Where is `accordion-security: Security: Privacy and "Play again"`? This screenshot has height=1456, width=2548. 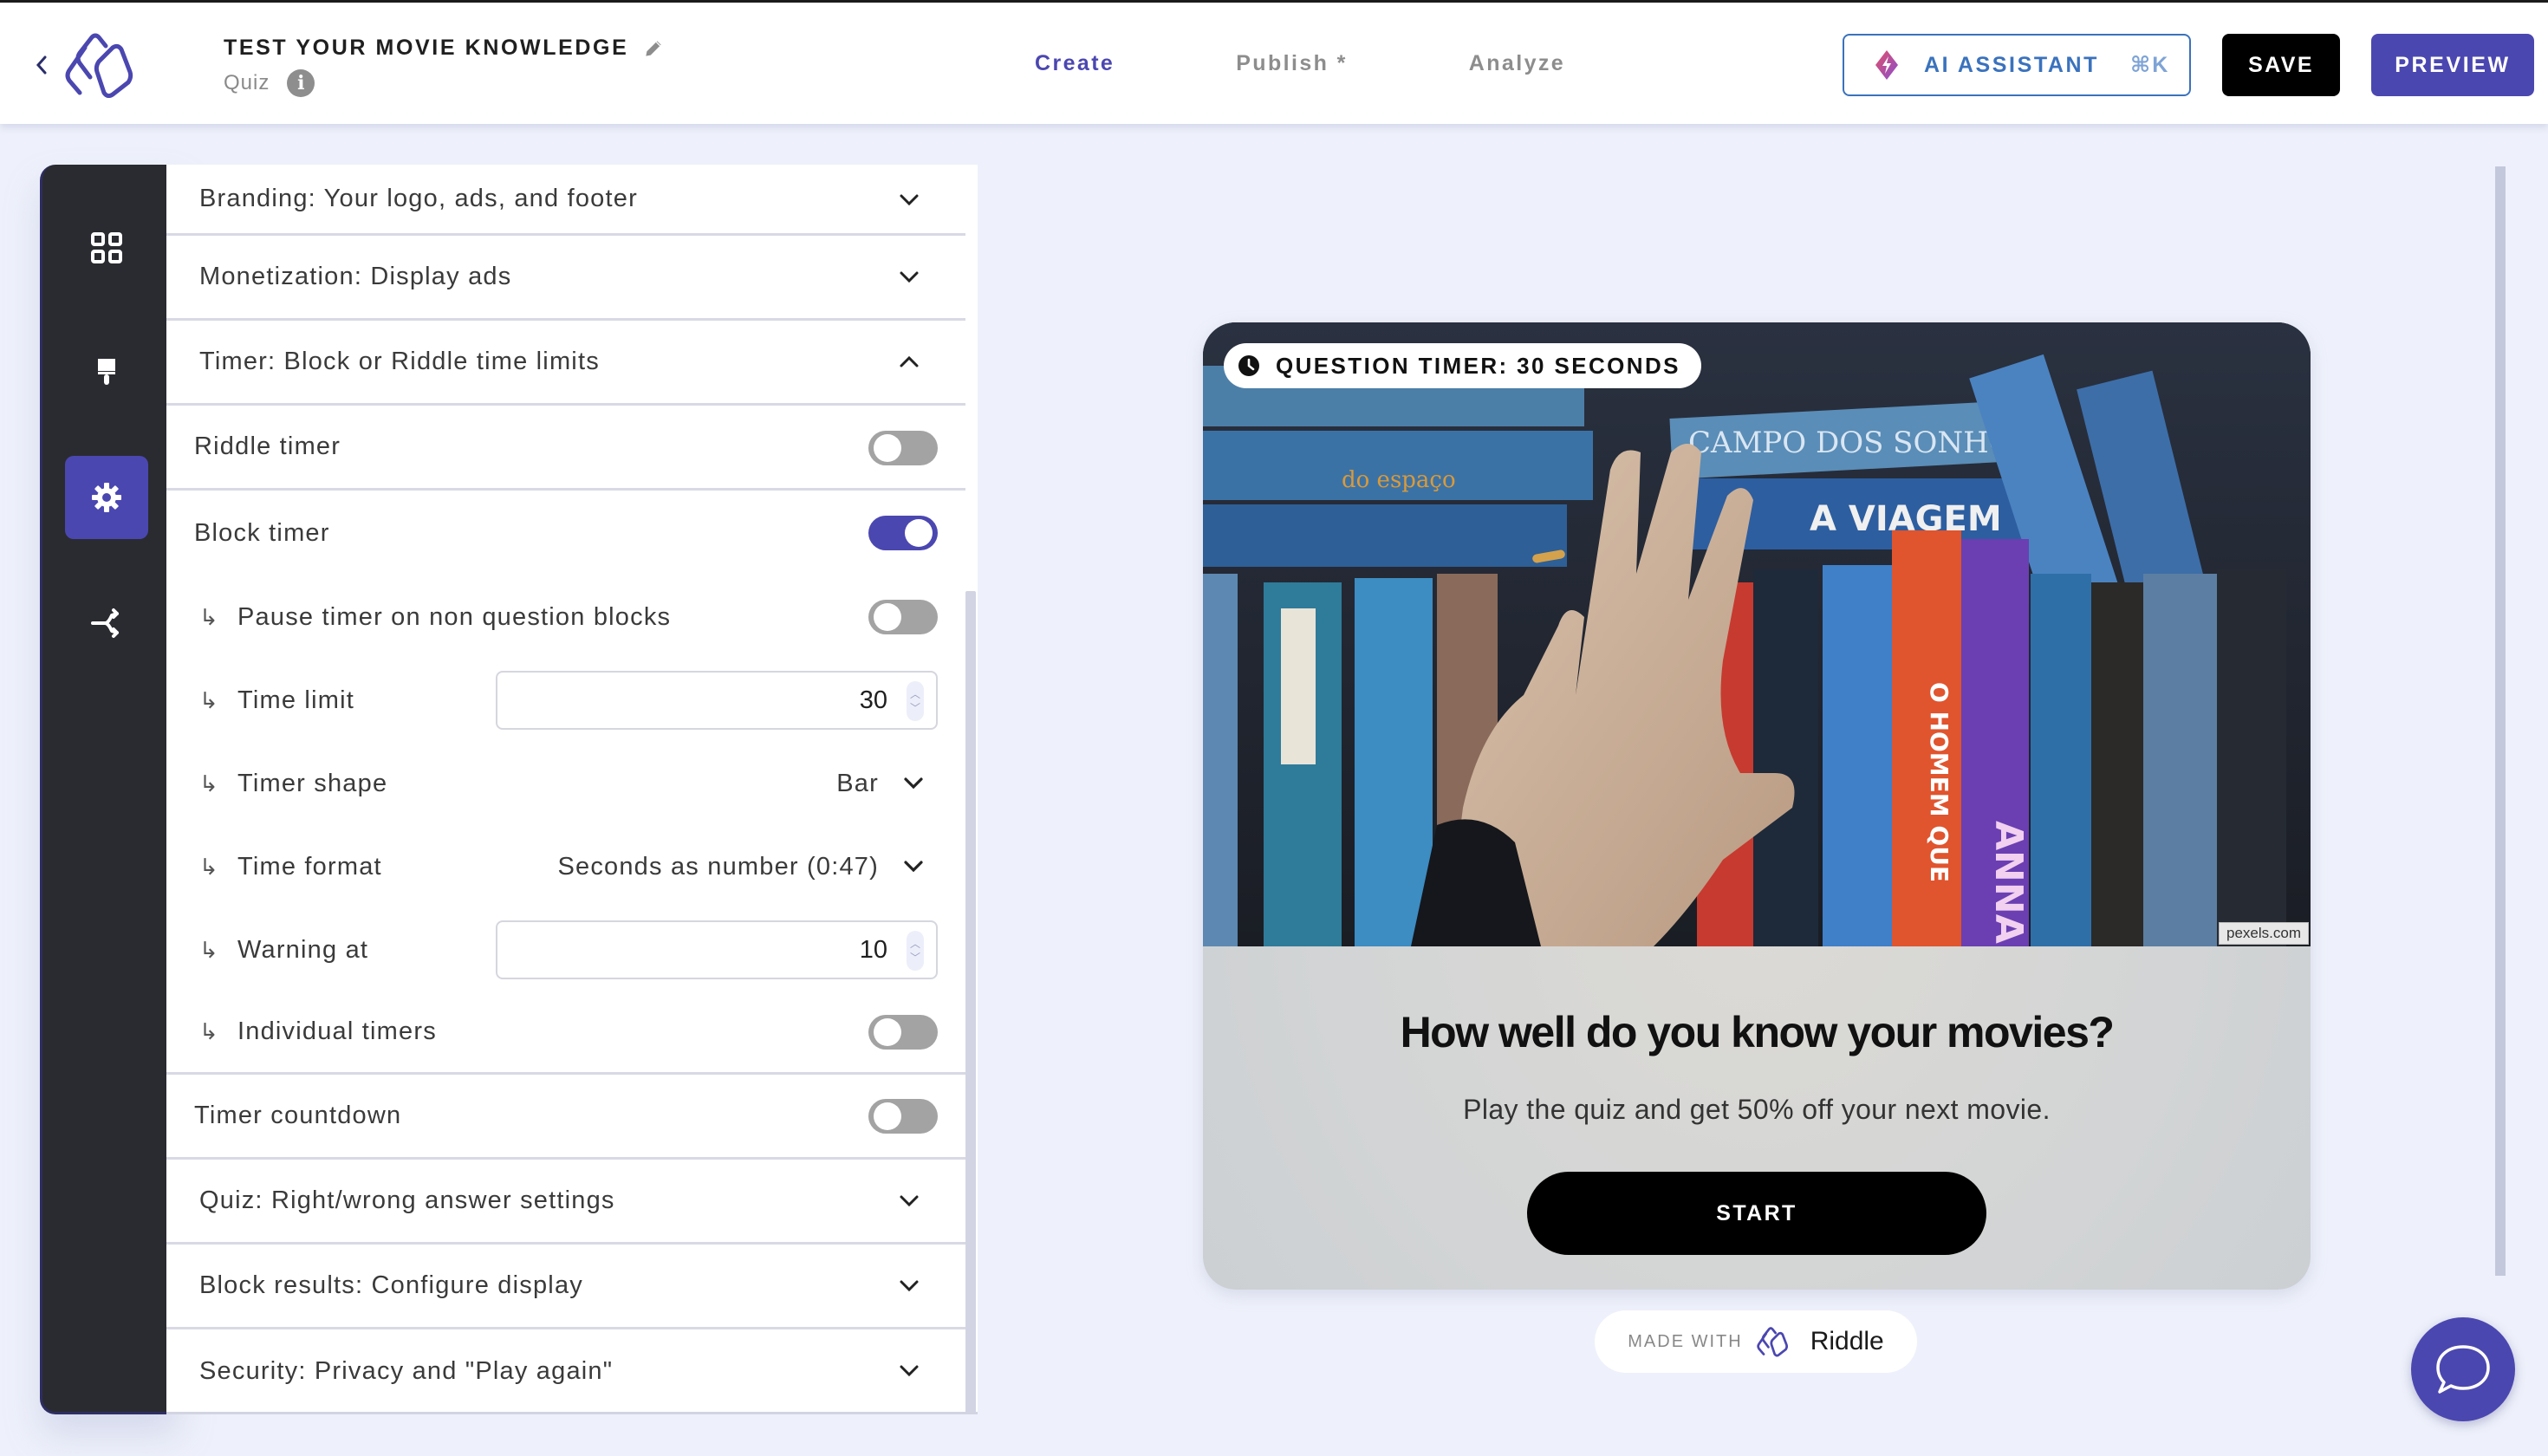 accordion-security: Security: Privacy and "Play again" is located at coordinates (565, 1370).